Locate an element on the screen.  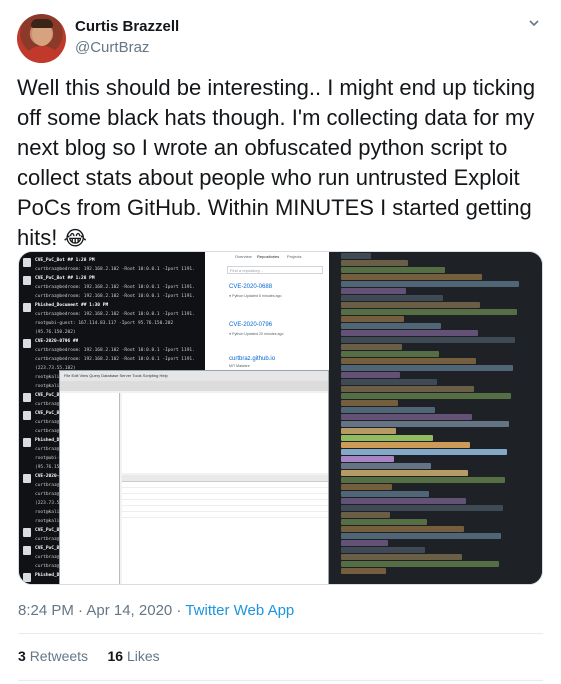
terminal-row: Phished_Document ## 1:30 PM is located at coordinates (72, 305).